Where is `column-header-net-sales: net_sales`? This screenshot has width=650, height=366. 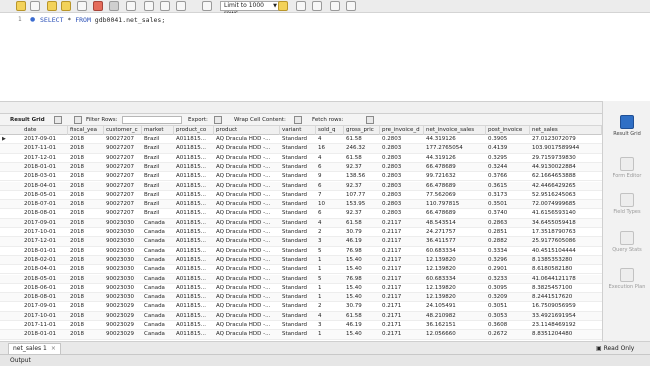 column-header-net-sales: net_sales is located at coordinates (566, 130).